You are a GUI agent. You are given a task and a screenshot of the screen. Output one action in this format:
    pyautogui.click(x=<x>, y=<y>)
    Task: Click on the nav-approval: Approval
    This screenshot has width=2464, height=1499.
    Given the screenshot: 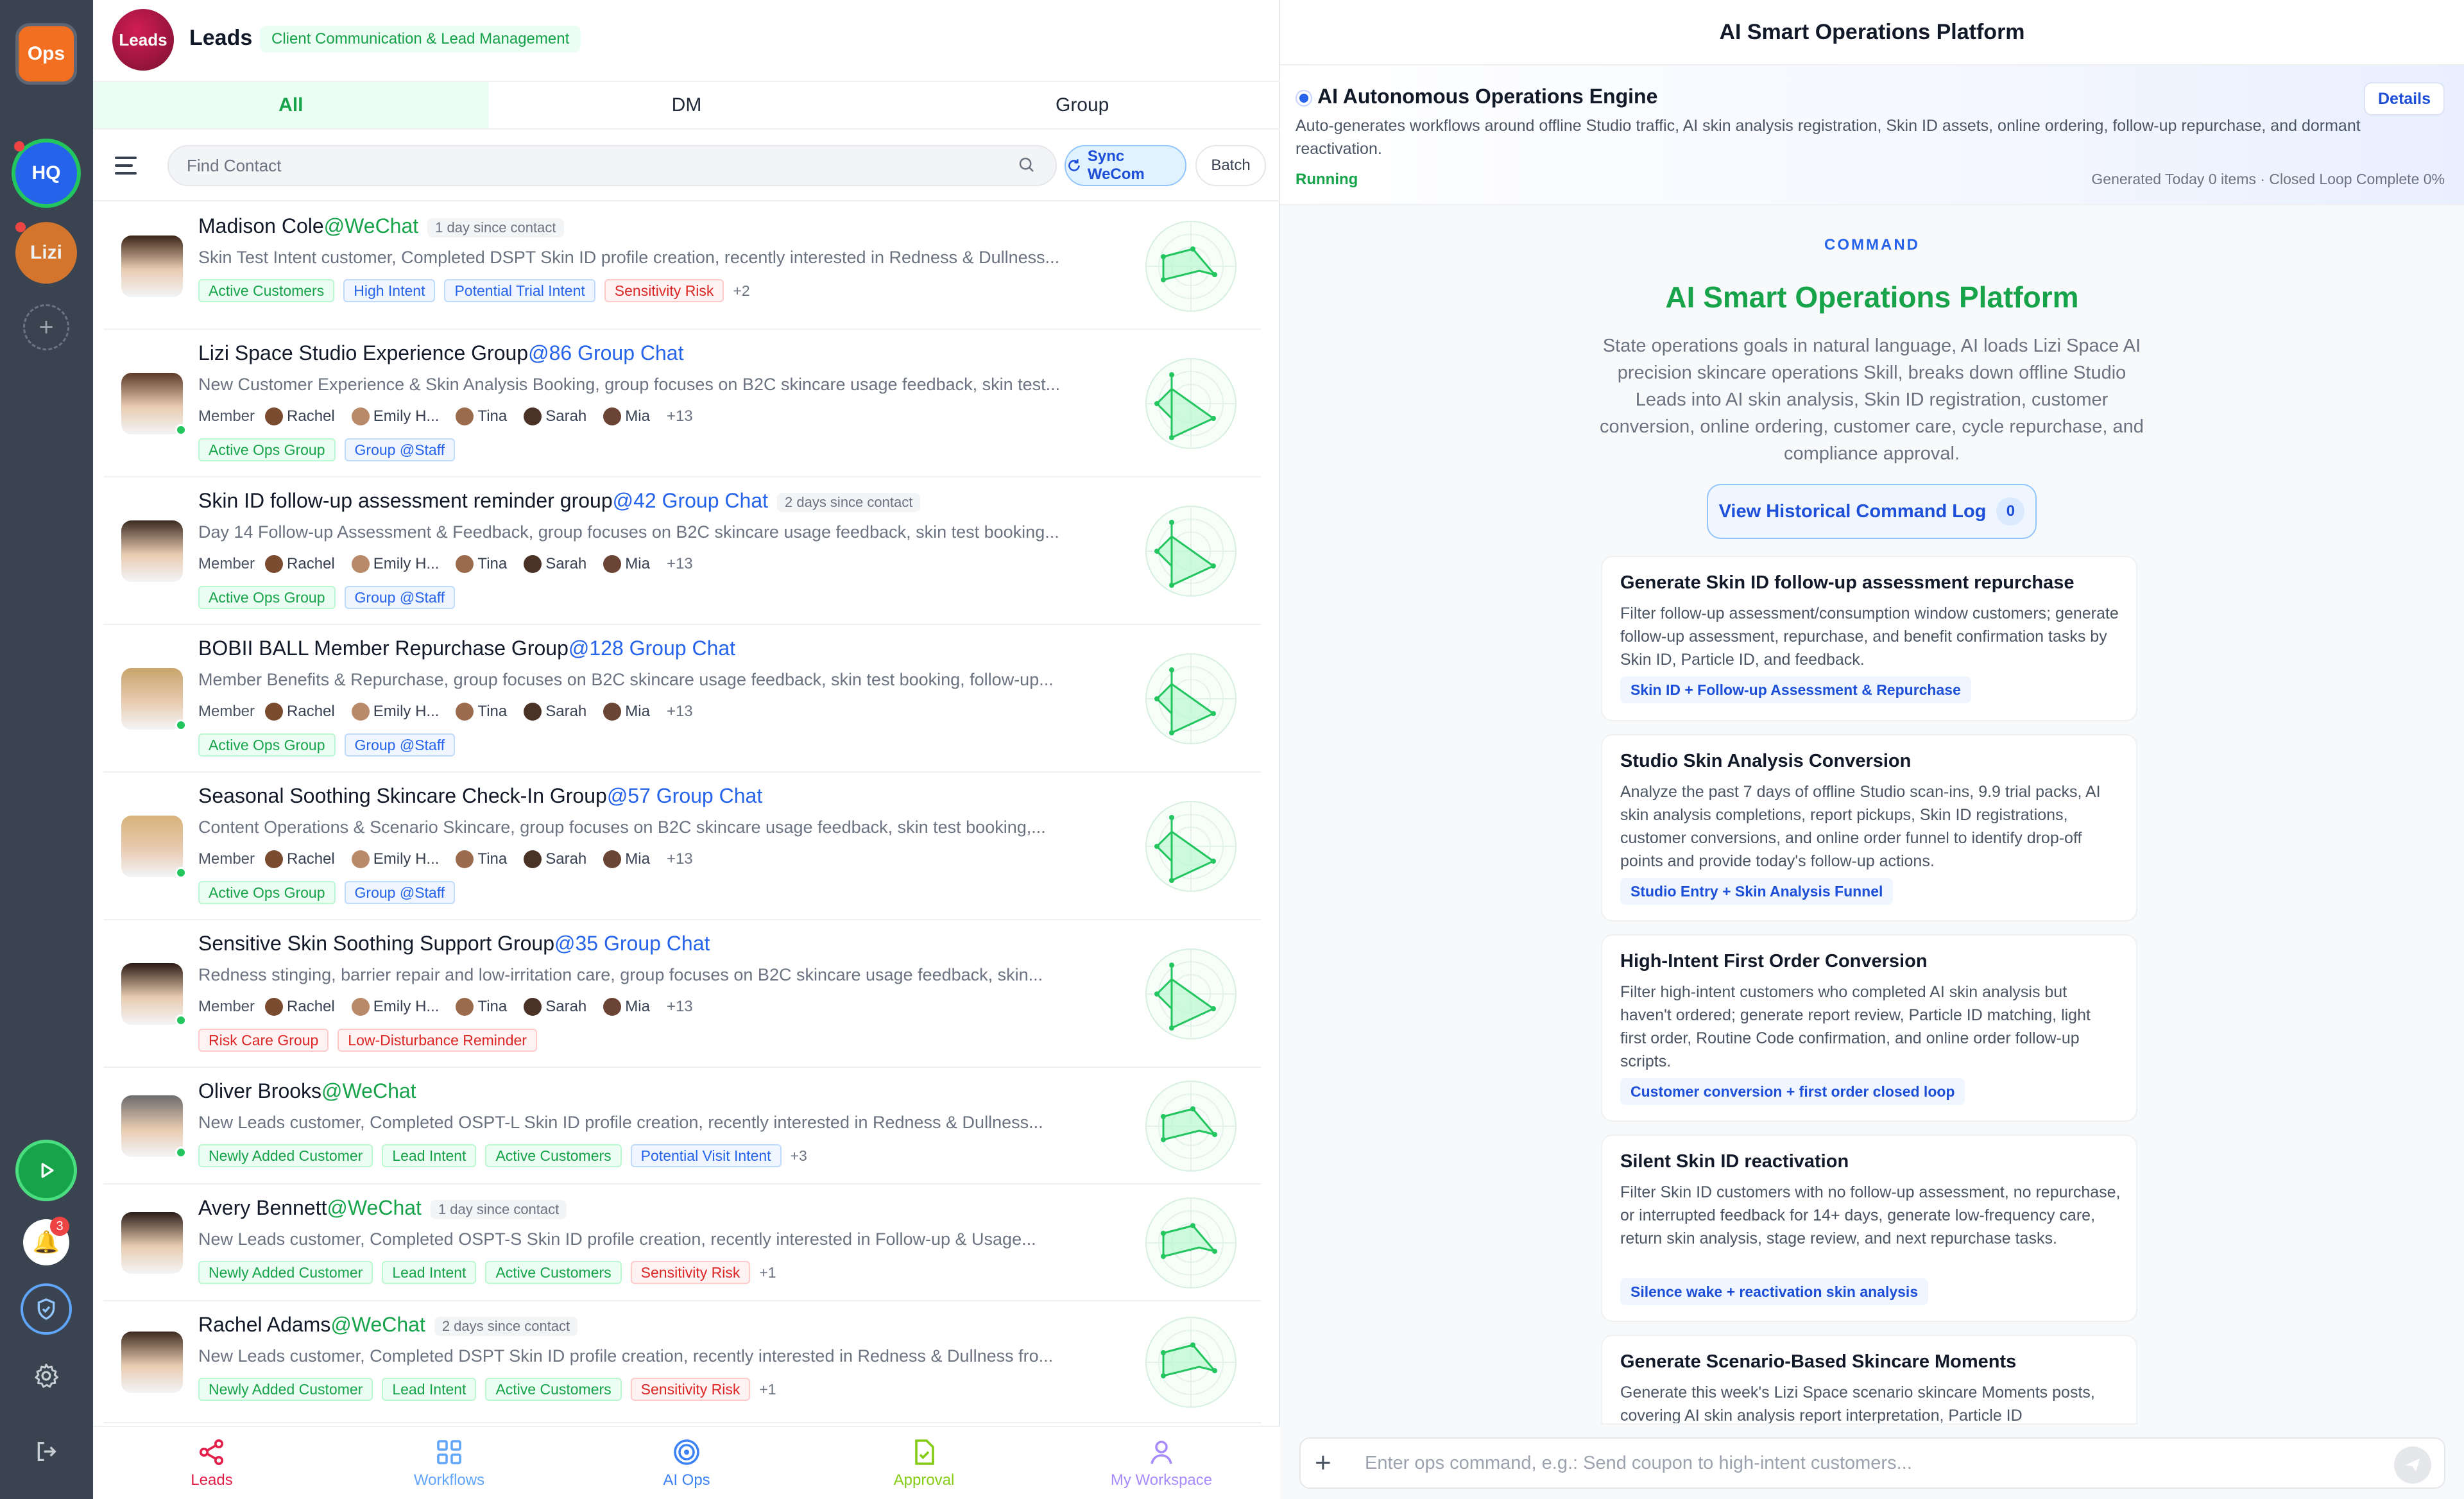 What is the action you would take?
    pyautogui.click(x=924, y=1463)
    